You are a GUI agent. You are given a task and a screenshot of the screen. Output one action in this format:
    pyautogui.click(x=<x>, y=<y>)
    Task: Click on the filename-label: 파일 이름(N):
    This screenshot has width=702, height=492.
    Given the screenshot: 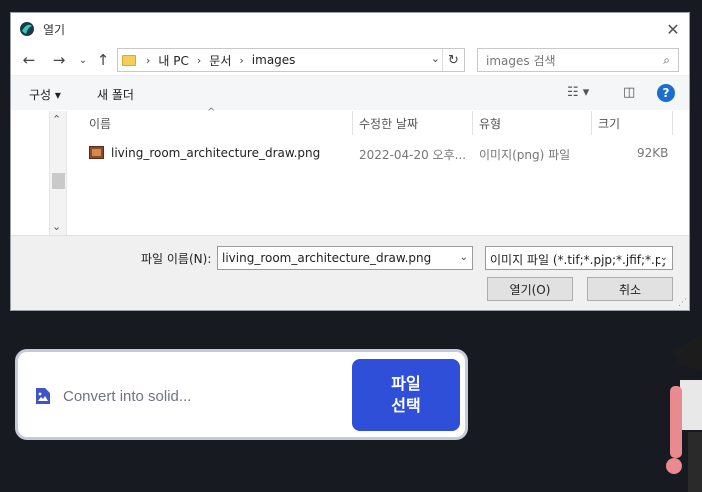 What is the action you would take?
    pyautogui.click(x=176, y=259)
    